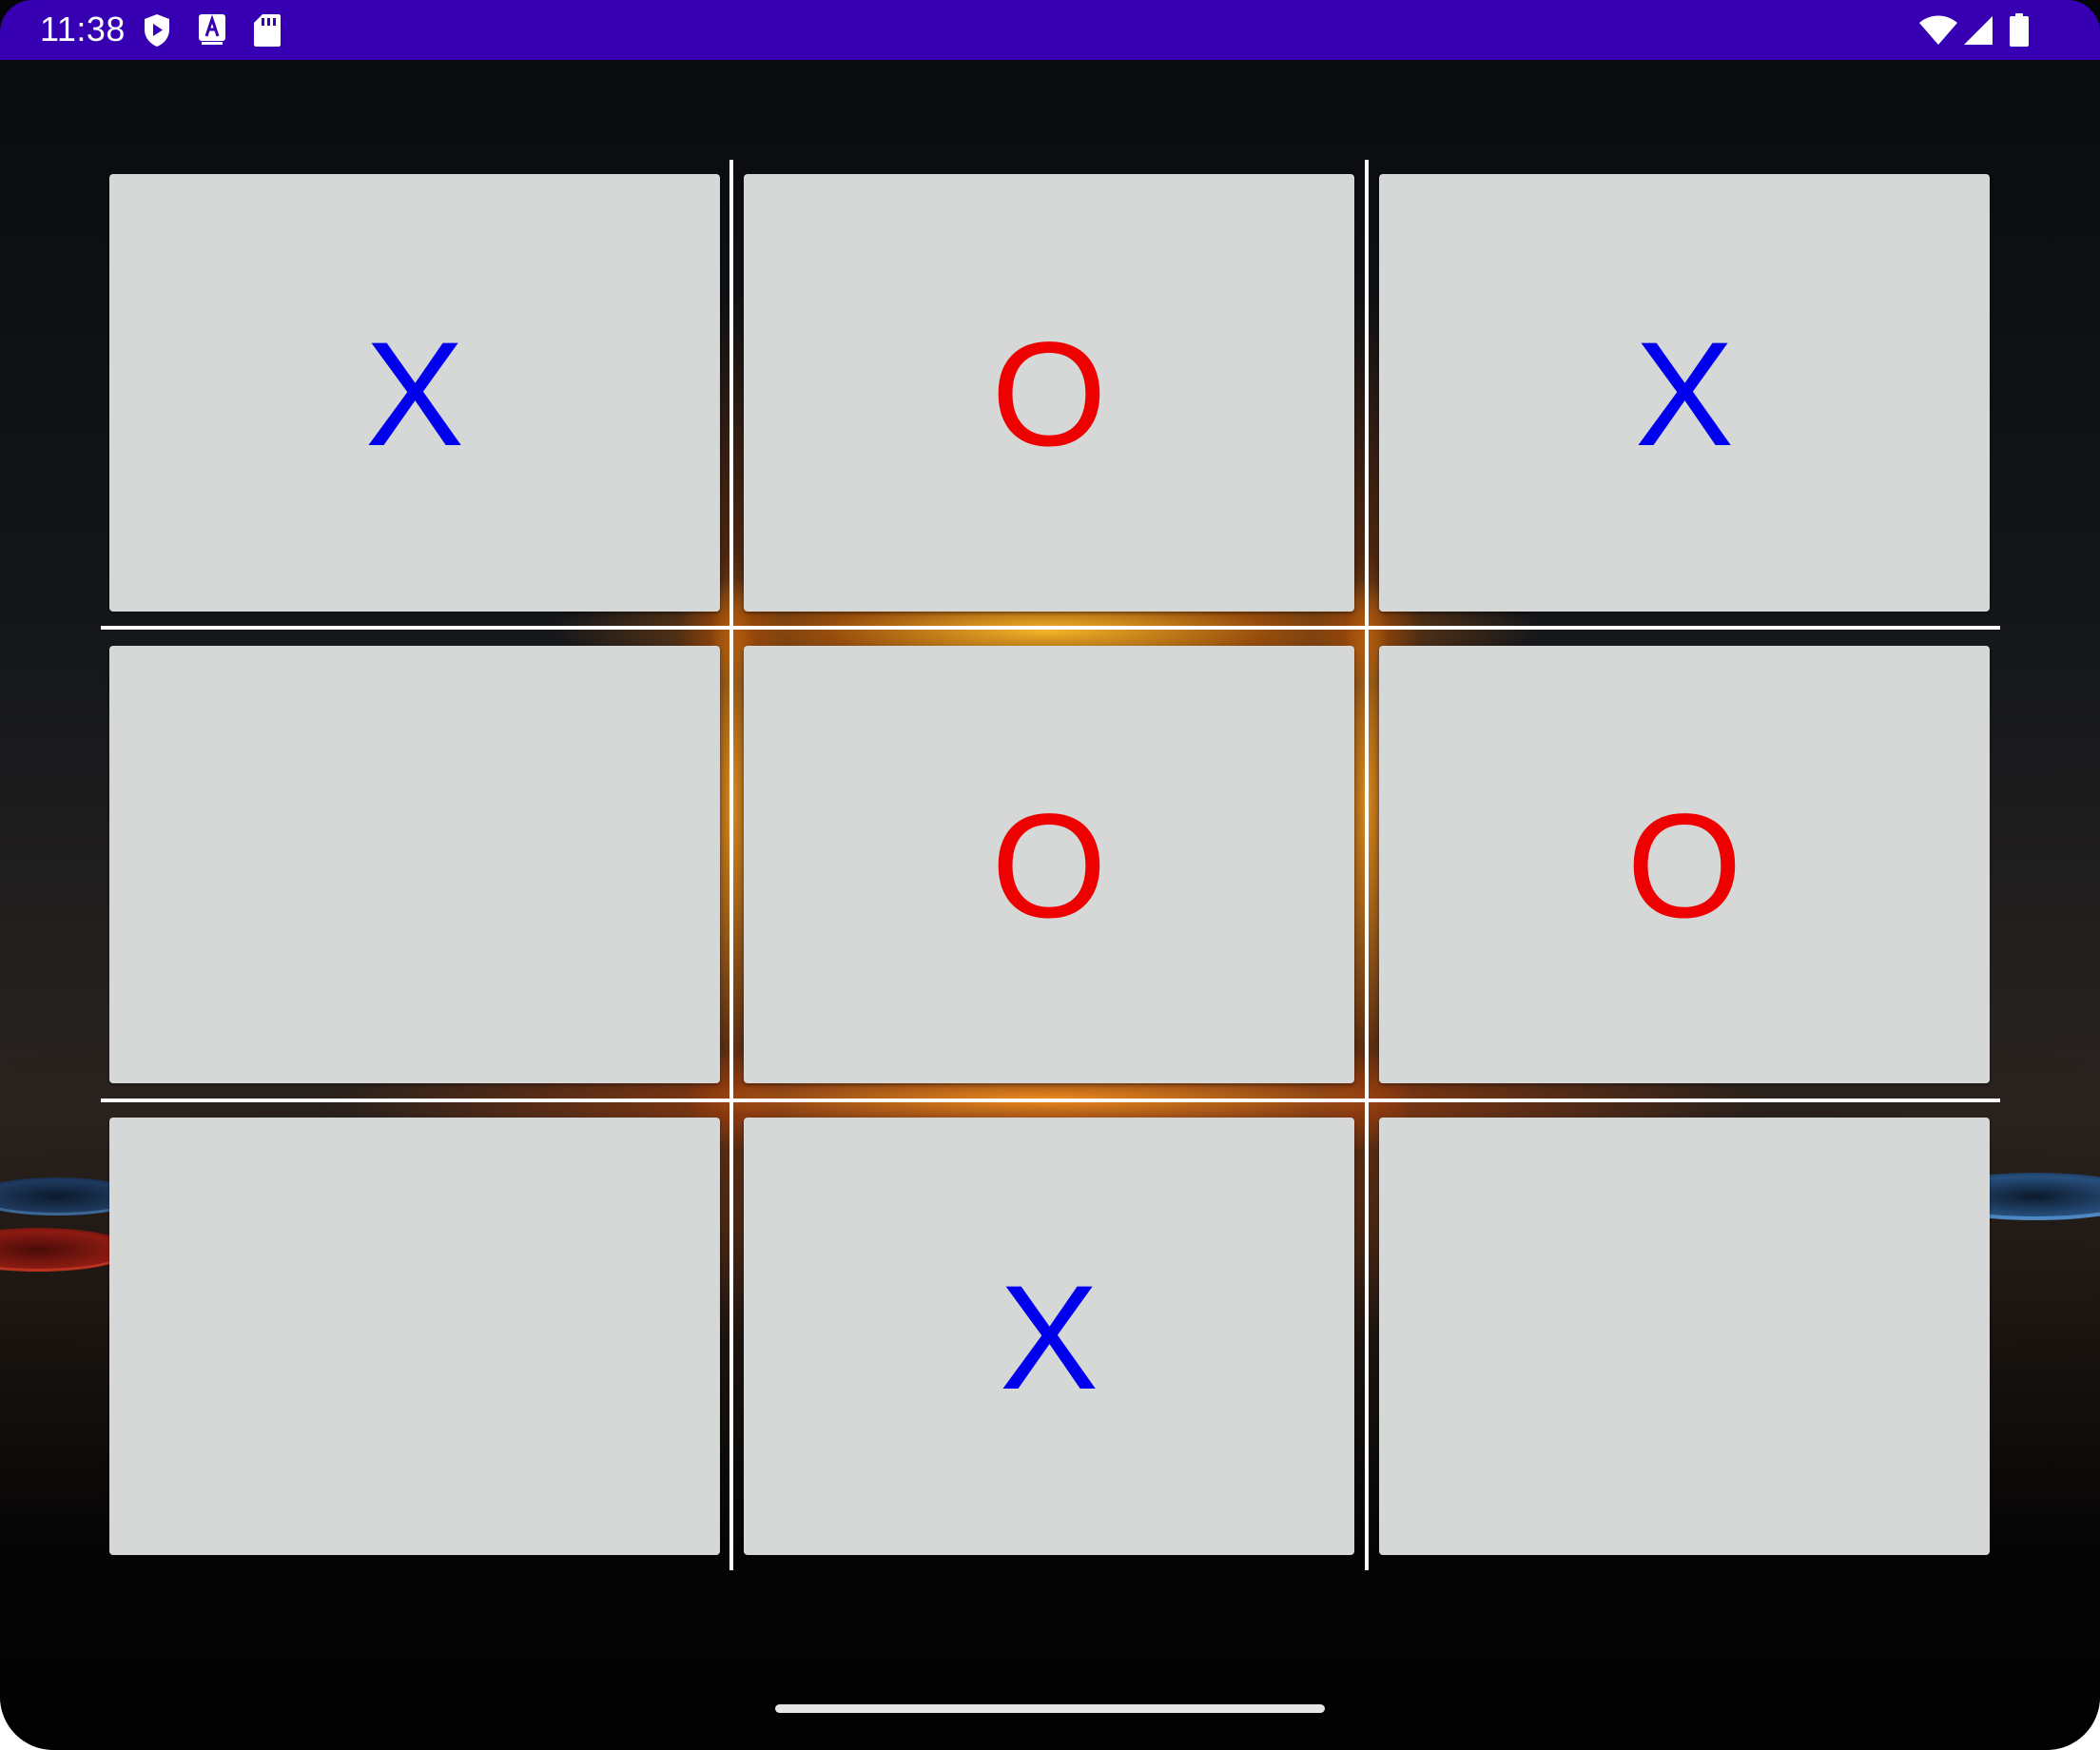  I want to click on board-cell-5: O, so click(1049, 864).